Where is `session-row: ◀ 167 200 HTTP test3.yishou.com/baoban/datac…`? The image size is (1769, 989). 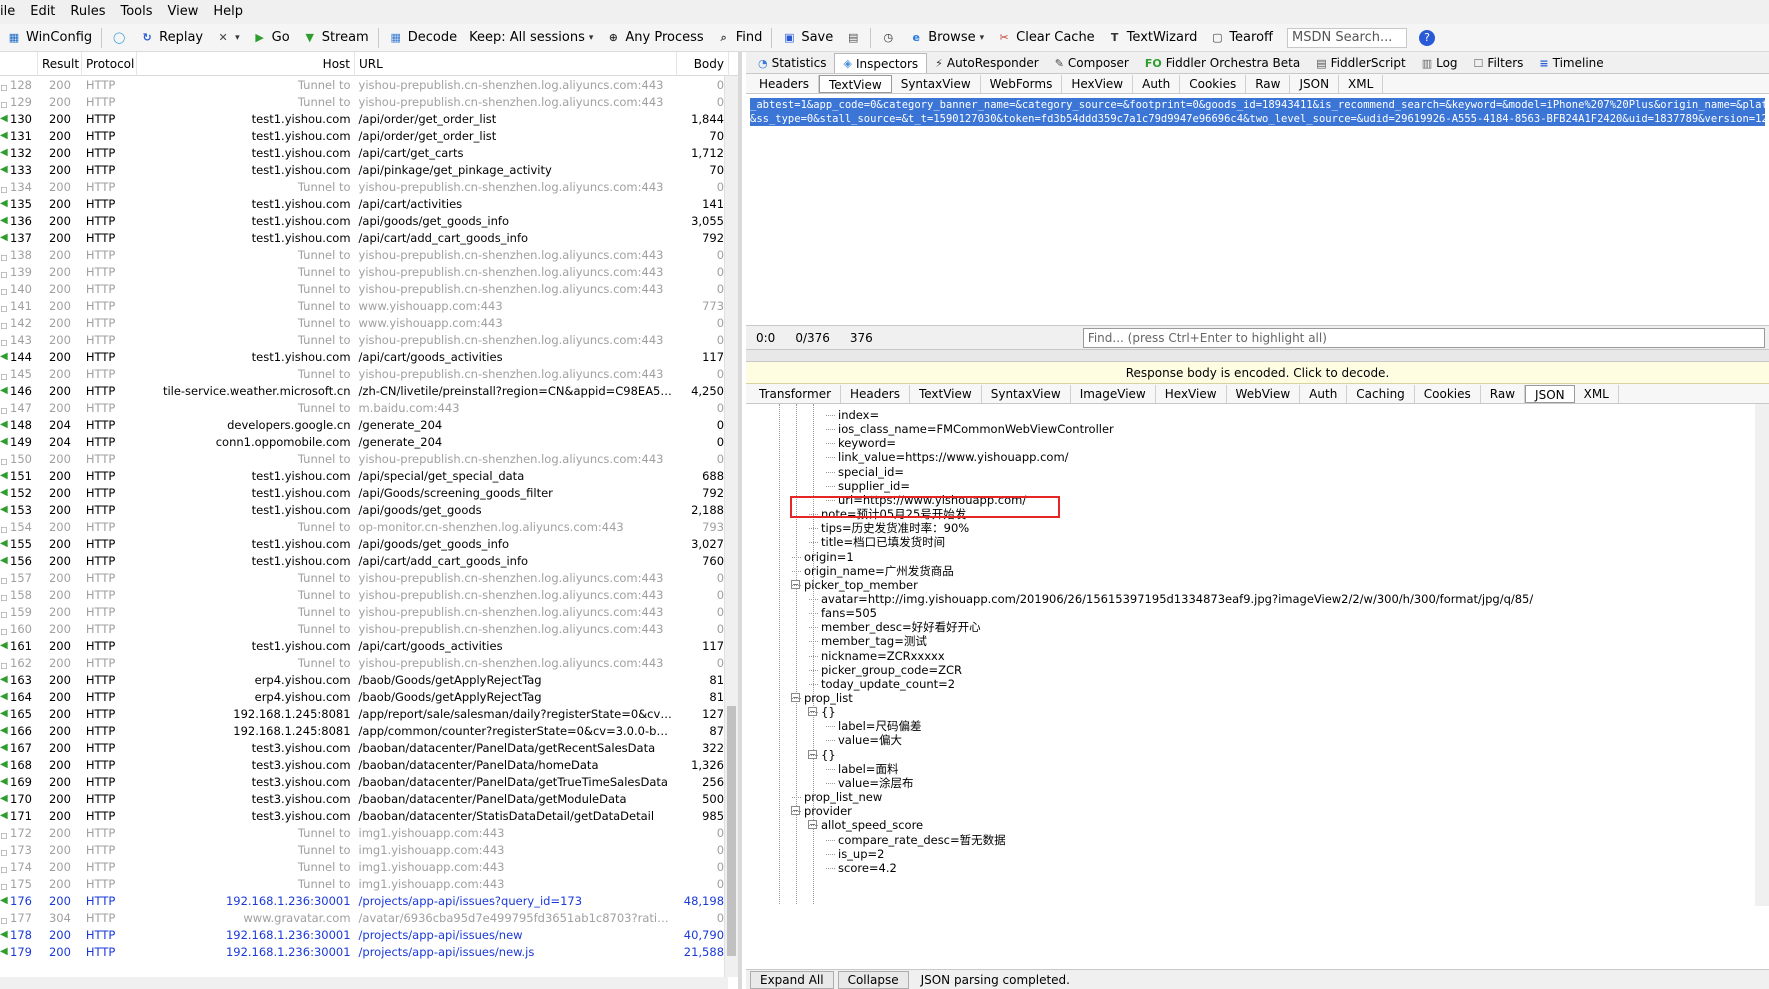 session-row: ◀ 167 200 HTTP test3.yishou.com/baoban/datac… is located at coordinates (364, 747).